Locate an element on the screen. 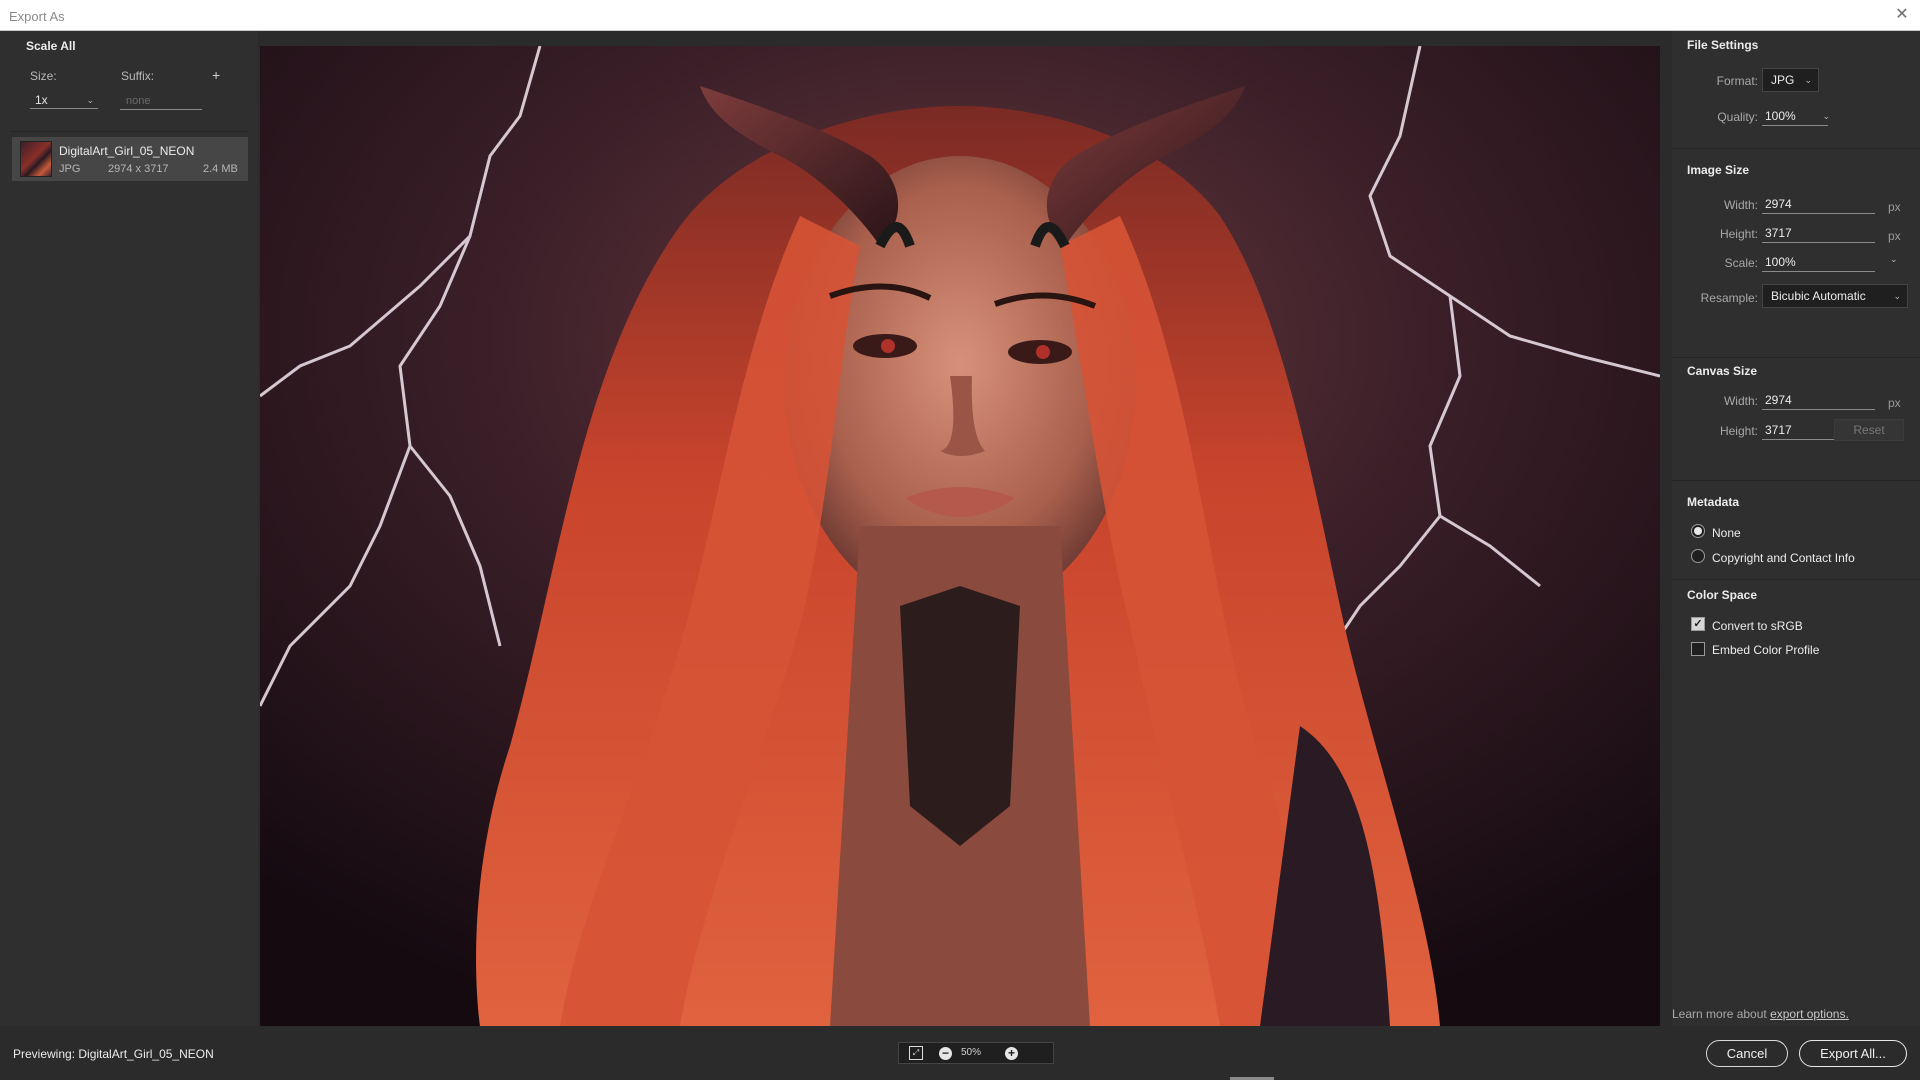  fern-tattoo is located at coordinates (960, 716).